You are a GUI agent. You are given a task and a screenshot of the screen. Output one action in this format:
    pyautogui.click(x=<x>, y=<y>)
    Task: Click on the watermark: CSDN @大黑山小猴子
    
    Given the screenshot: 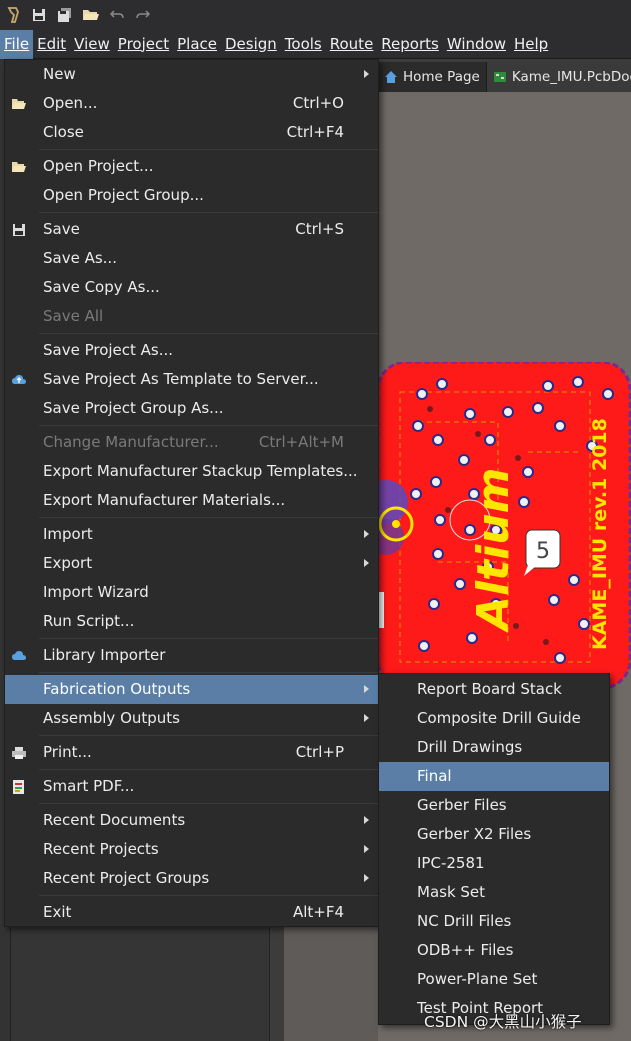 What is the action you would take?
    pyautogui.click(x=503, y=1022)
    